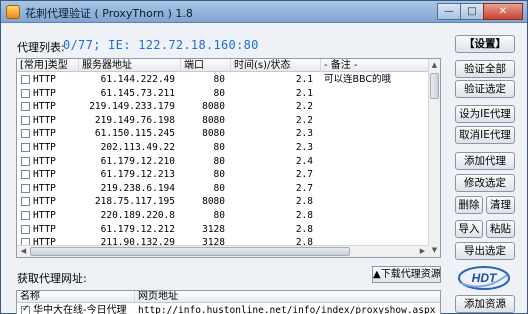 The image size is (528, 314). What do you see at coordinates (137, 147) in the screenshot?
I see `cell-address: 202.113.49.22` at bounding box center [137, 147].